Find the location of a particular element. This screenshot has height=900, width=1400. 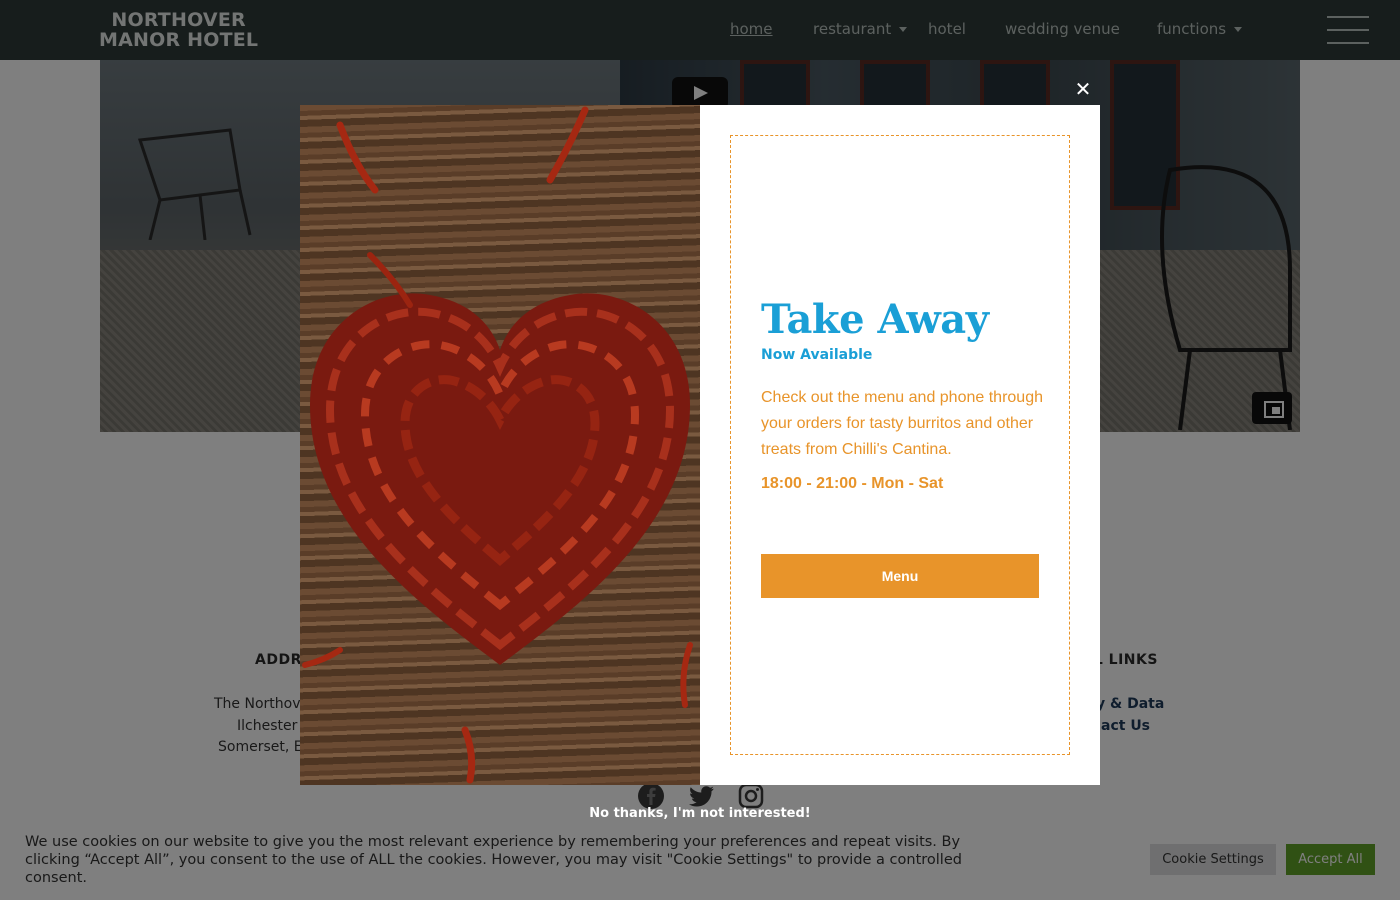

popup-hours: 18:00 - 21:00 - Mon - Sat is located at coordinates (852, 483).